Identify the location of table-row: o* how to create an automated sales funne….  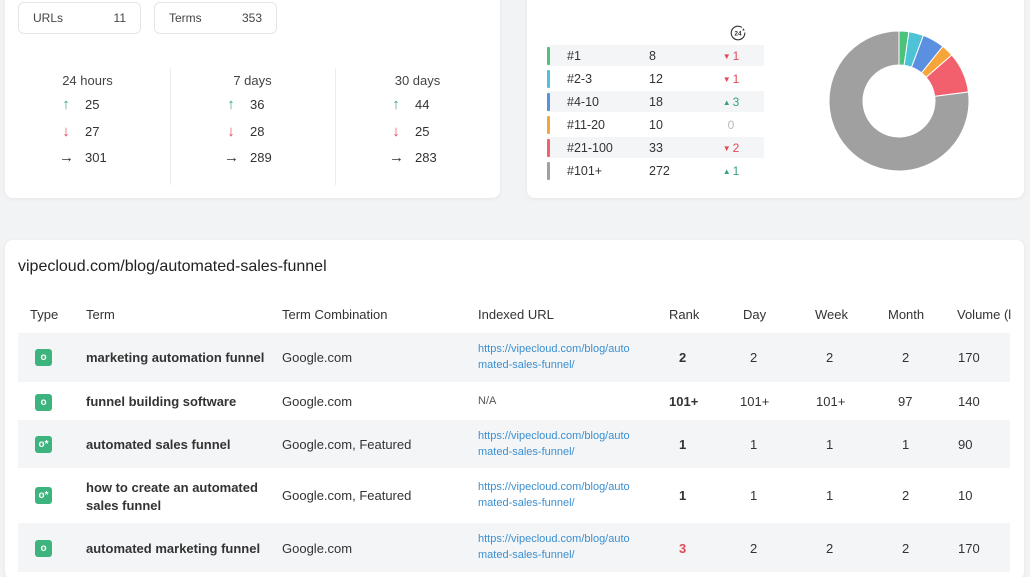
(514, 495).